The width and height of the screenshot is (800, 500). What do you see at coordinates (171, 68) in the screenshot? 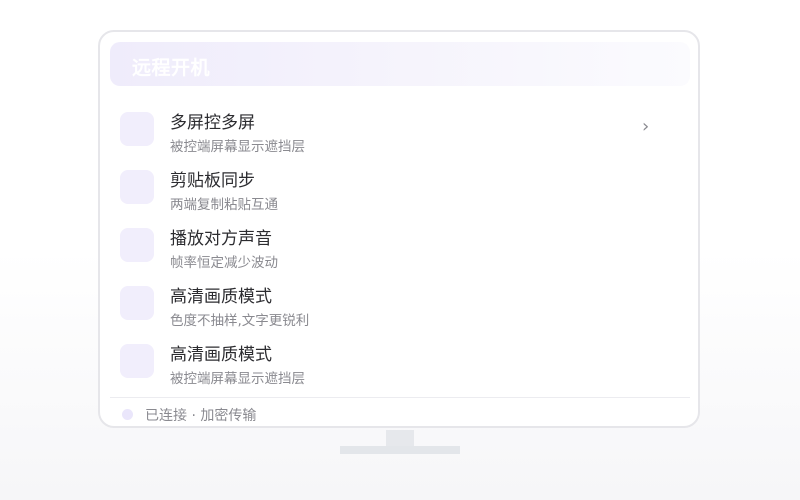
I see `page-title: 远程开机` at bounding box center [171, 68].